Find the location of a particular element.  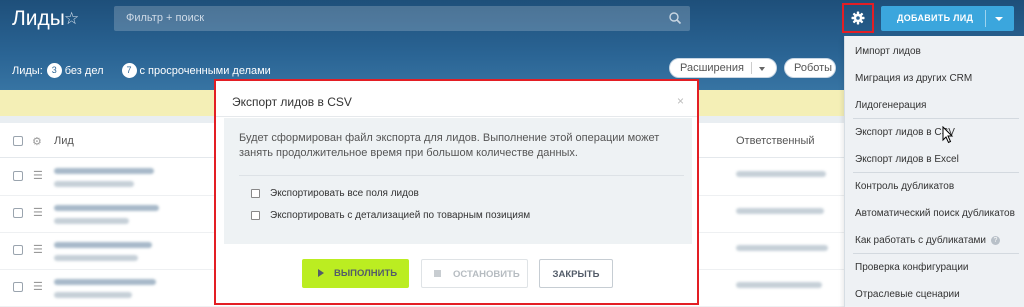

overdue-count-badge: 7 is located at coordinates (129, 70).